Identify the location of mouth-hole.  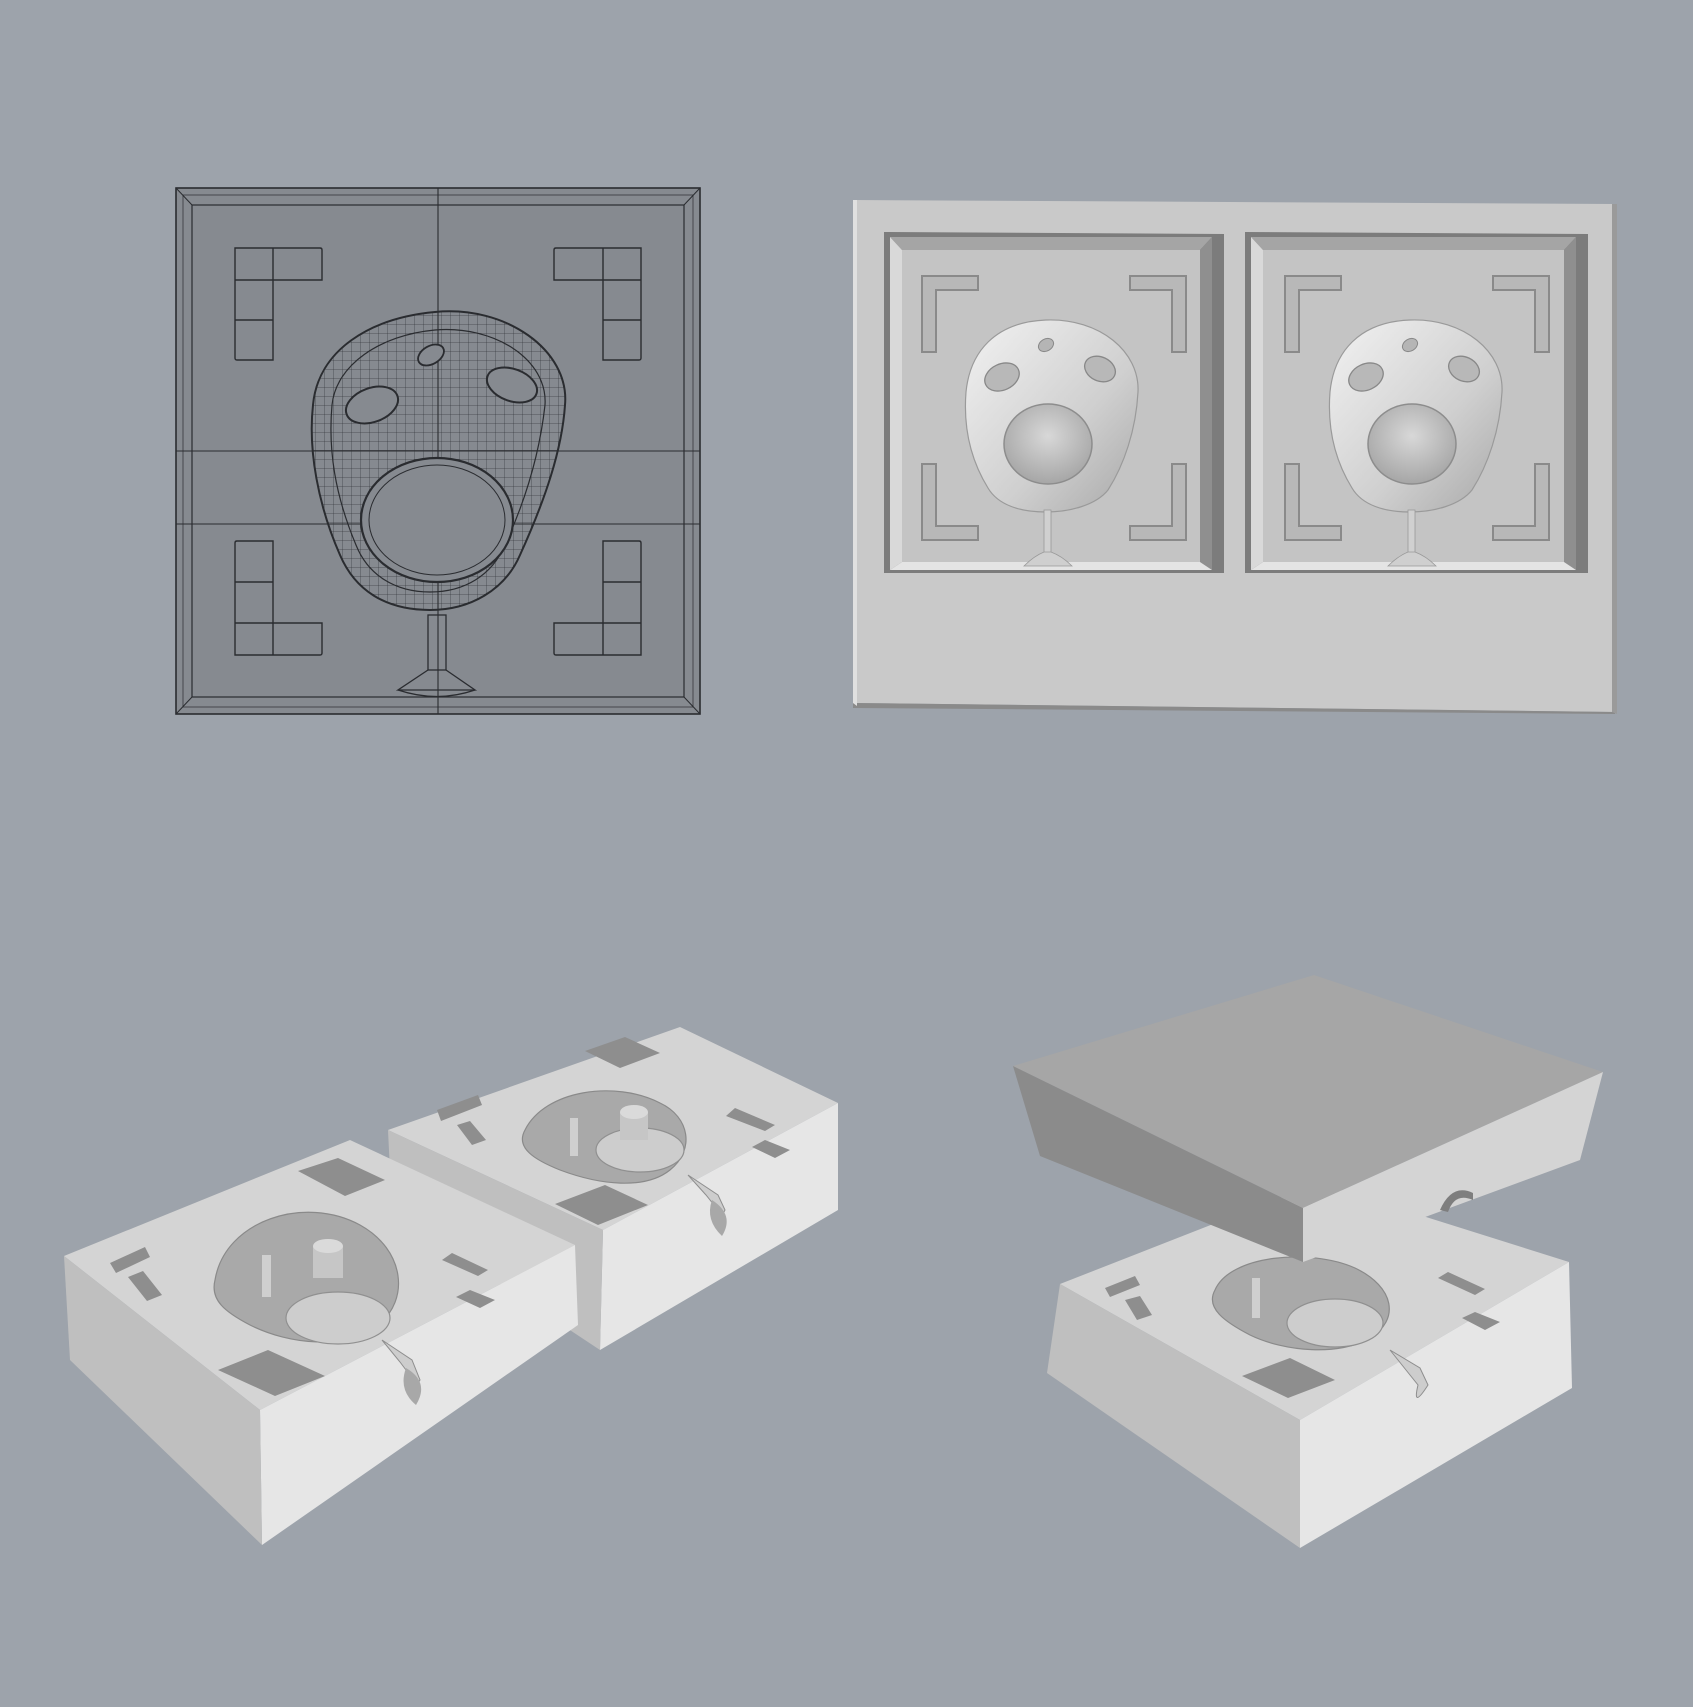
(437, 520).